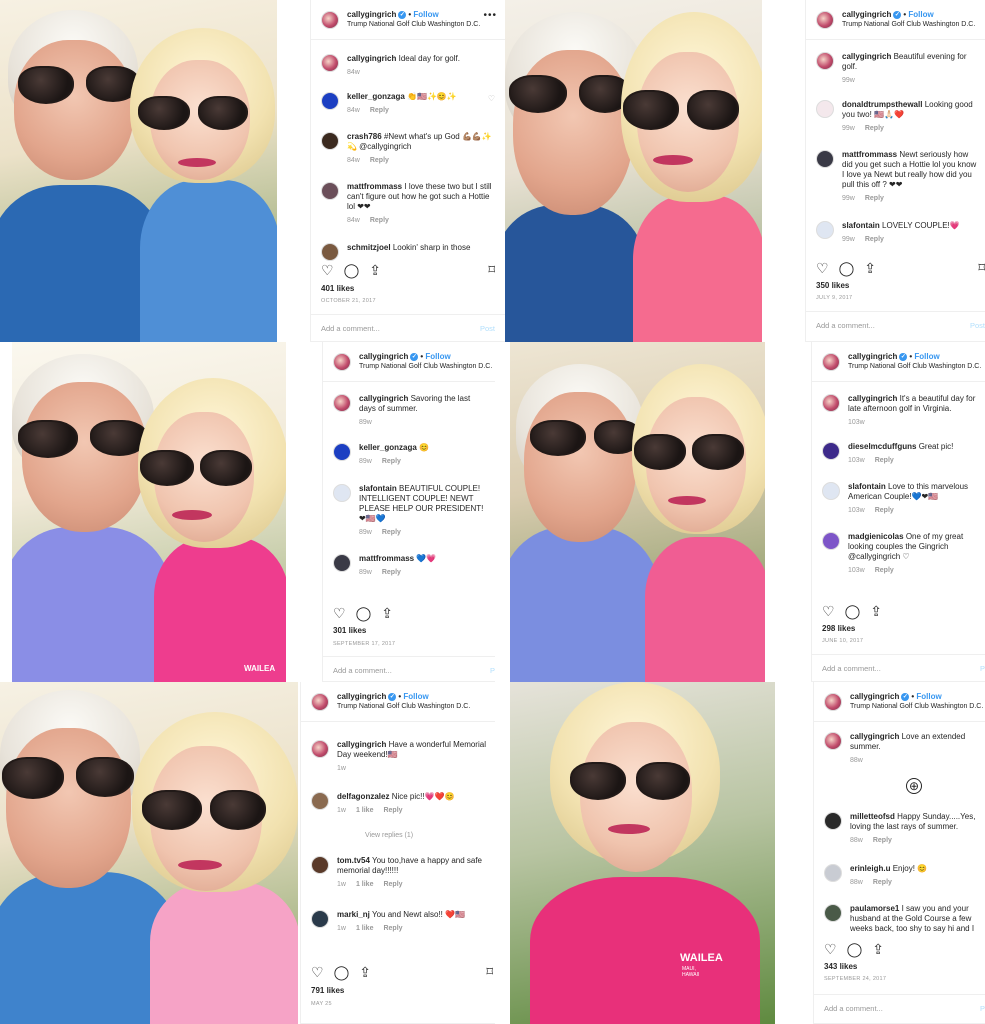 This screenshot has height=1024, width=985. Describe the element at coordinates (491, 99) in the screenshot. I see `comment-like-icon: ♡` at that location.